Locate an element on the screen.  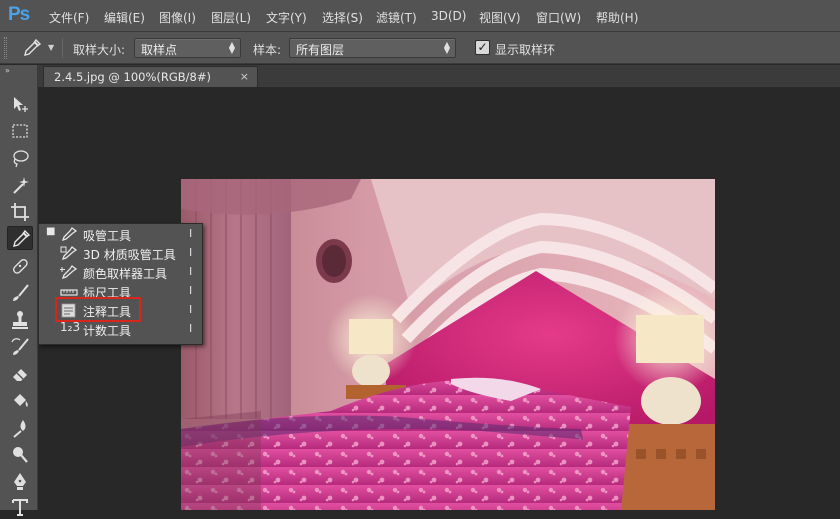
move-icon is located at coordinates (21, 104).